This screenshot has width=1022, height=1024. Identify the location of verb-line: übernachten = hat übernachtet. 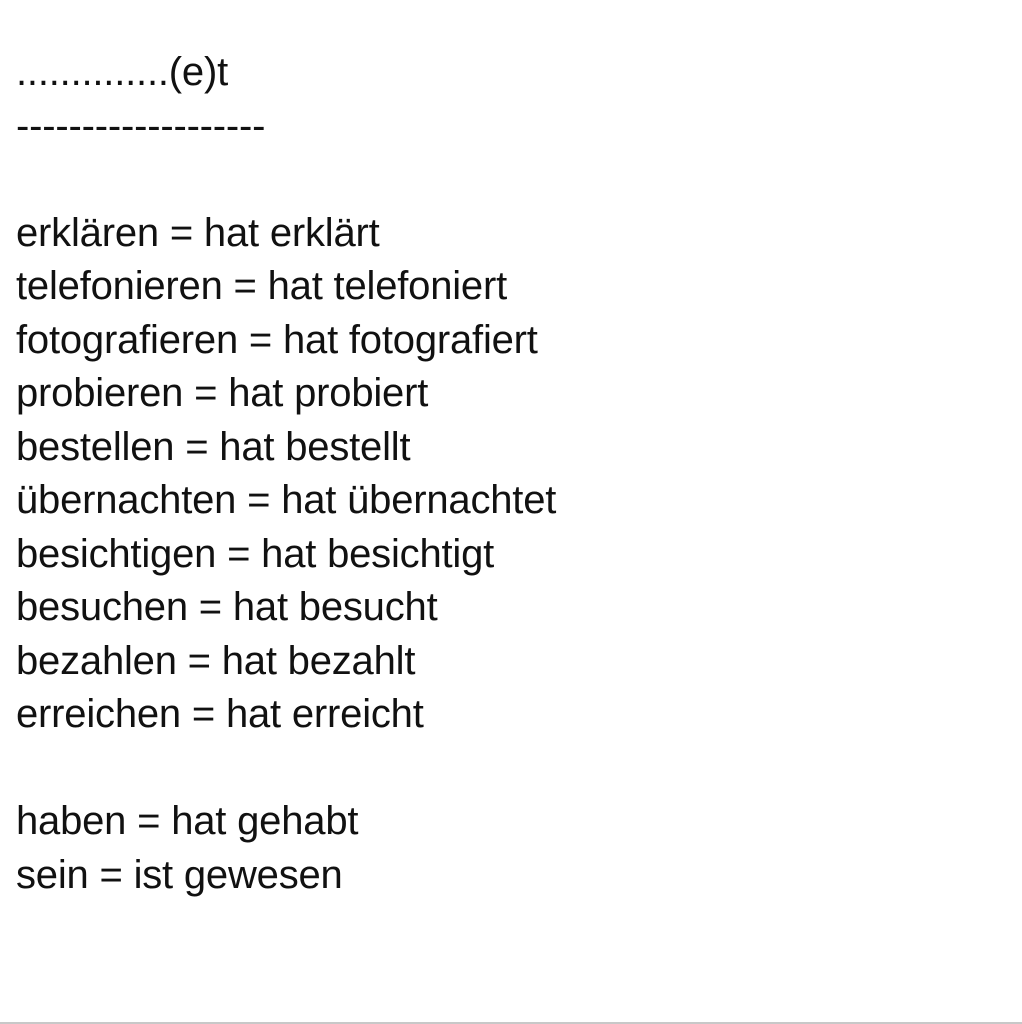
(286, 500).